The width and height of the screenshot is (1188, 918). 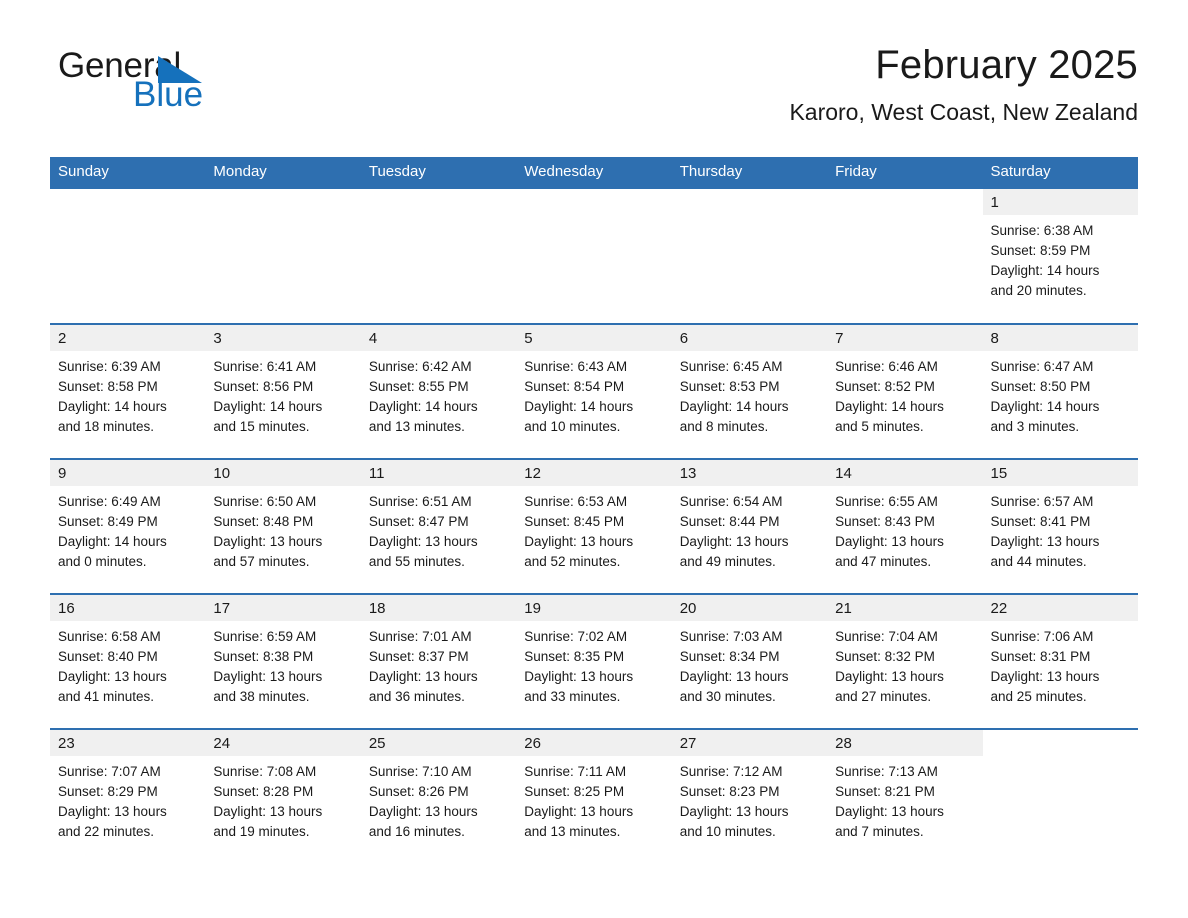 What do you see at coordinates (963, 112) in the screenshot?
I see `page-subtitle: Karoro, West Coast, New Zealand` at bounding box center [963, 112].